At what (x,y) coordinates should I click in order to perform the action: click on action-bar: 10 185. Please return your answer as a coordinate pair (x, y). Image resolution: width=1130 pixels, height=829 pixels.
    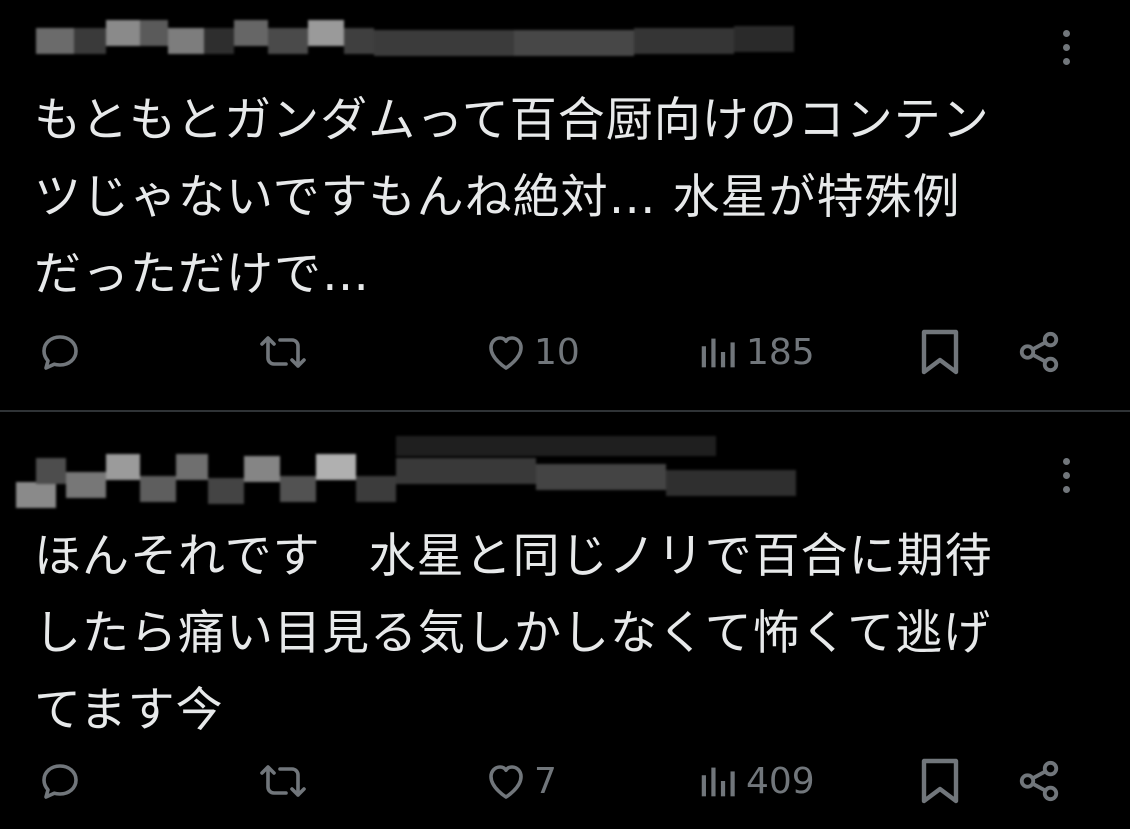
    Looking at the image, I should click on (565, 352).